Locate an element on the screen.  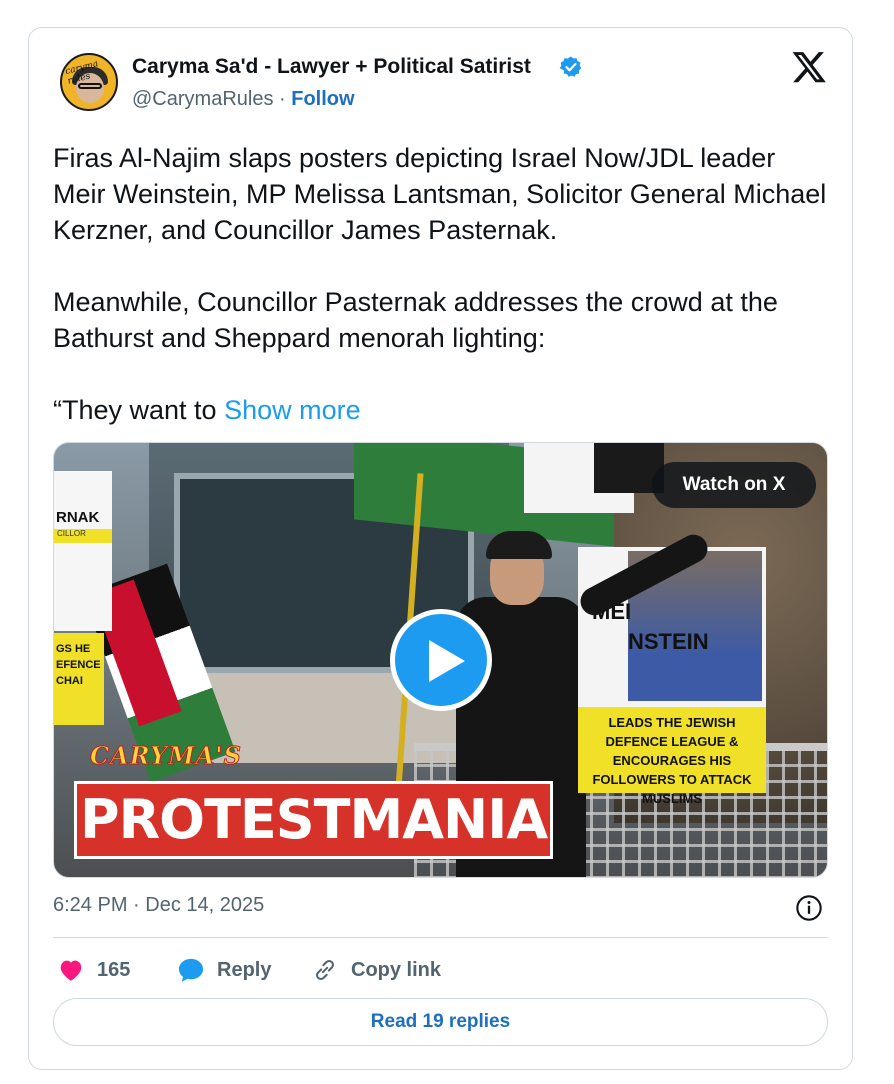
reply-label: Reply is located at coordinates (244, 969).